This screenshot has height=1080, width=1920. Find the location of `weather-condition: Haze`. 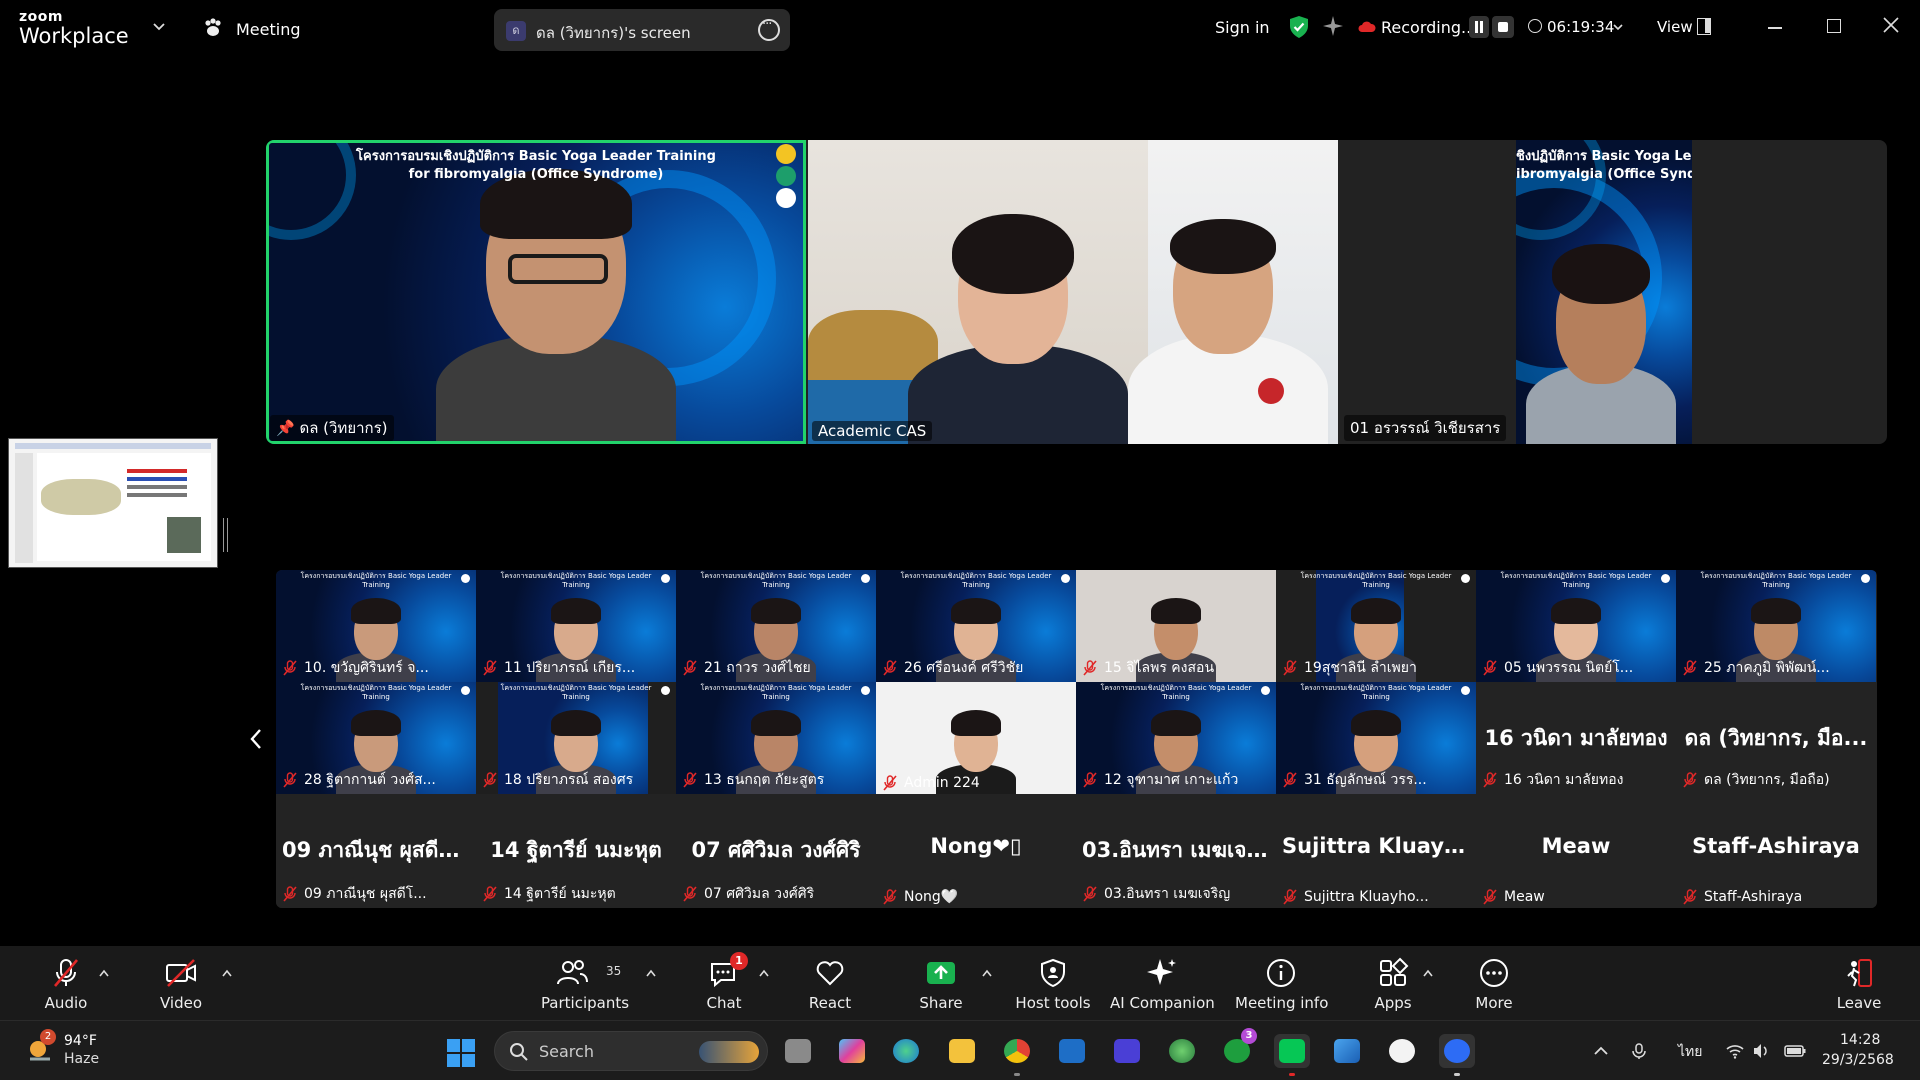

weather-condition: Haze is located at coordinates (81, 1059).